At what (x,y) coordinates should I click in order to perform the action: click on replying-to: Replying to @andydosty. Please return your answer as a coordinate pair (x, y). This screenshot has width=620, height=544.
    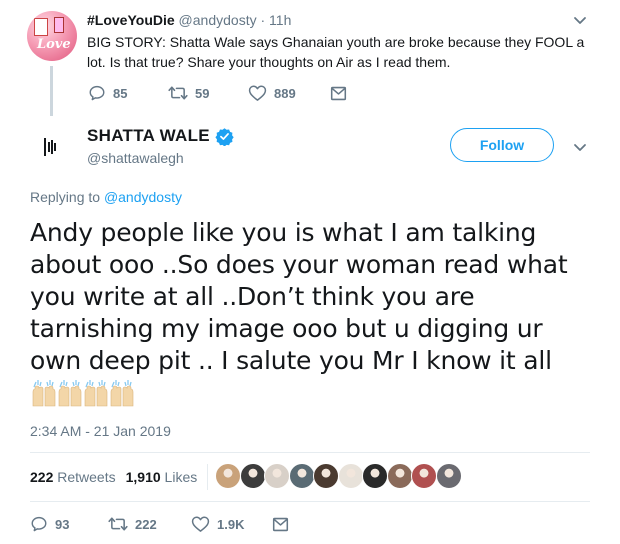
    Looking at the image, I should click on (106, 197).